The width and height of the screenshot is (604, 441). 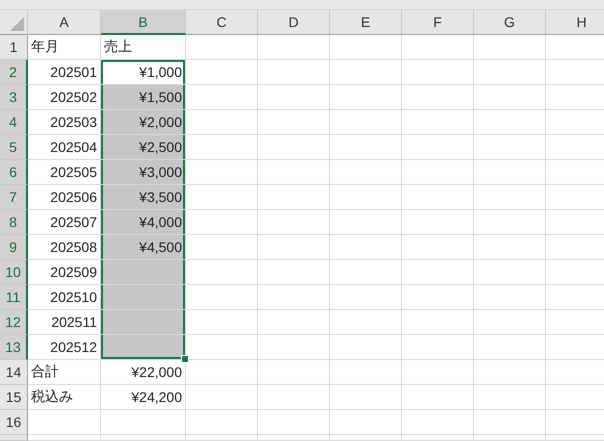 What do you see at coordinates (14, 147) in the screenshot?
I see `row-header: 5` at bounding box center [14, 147].